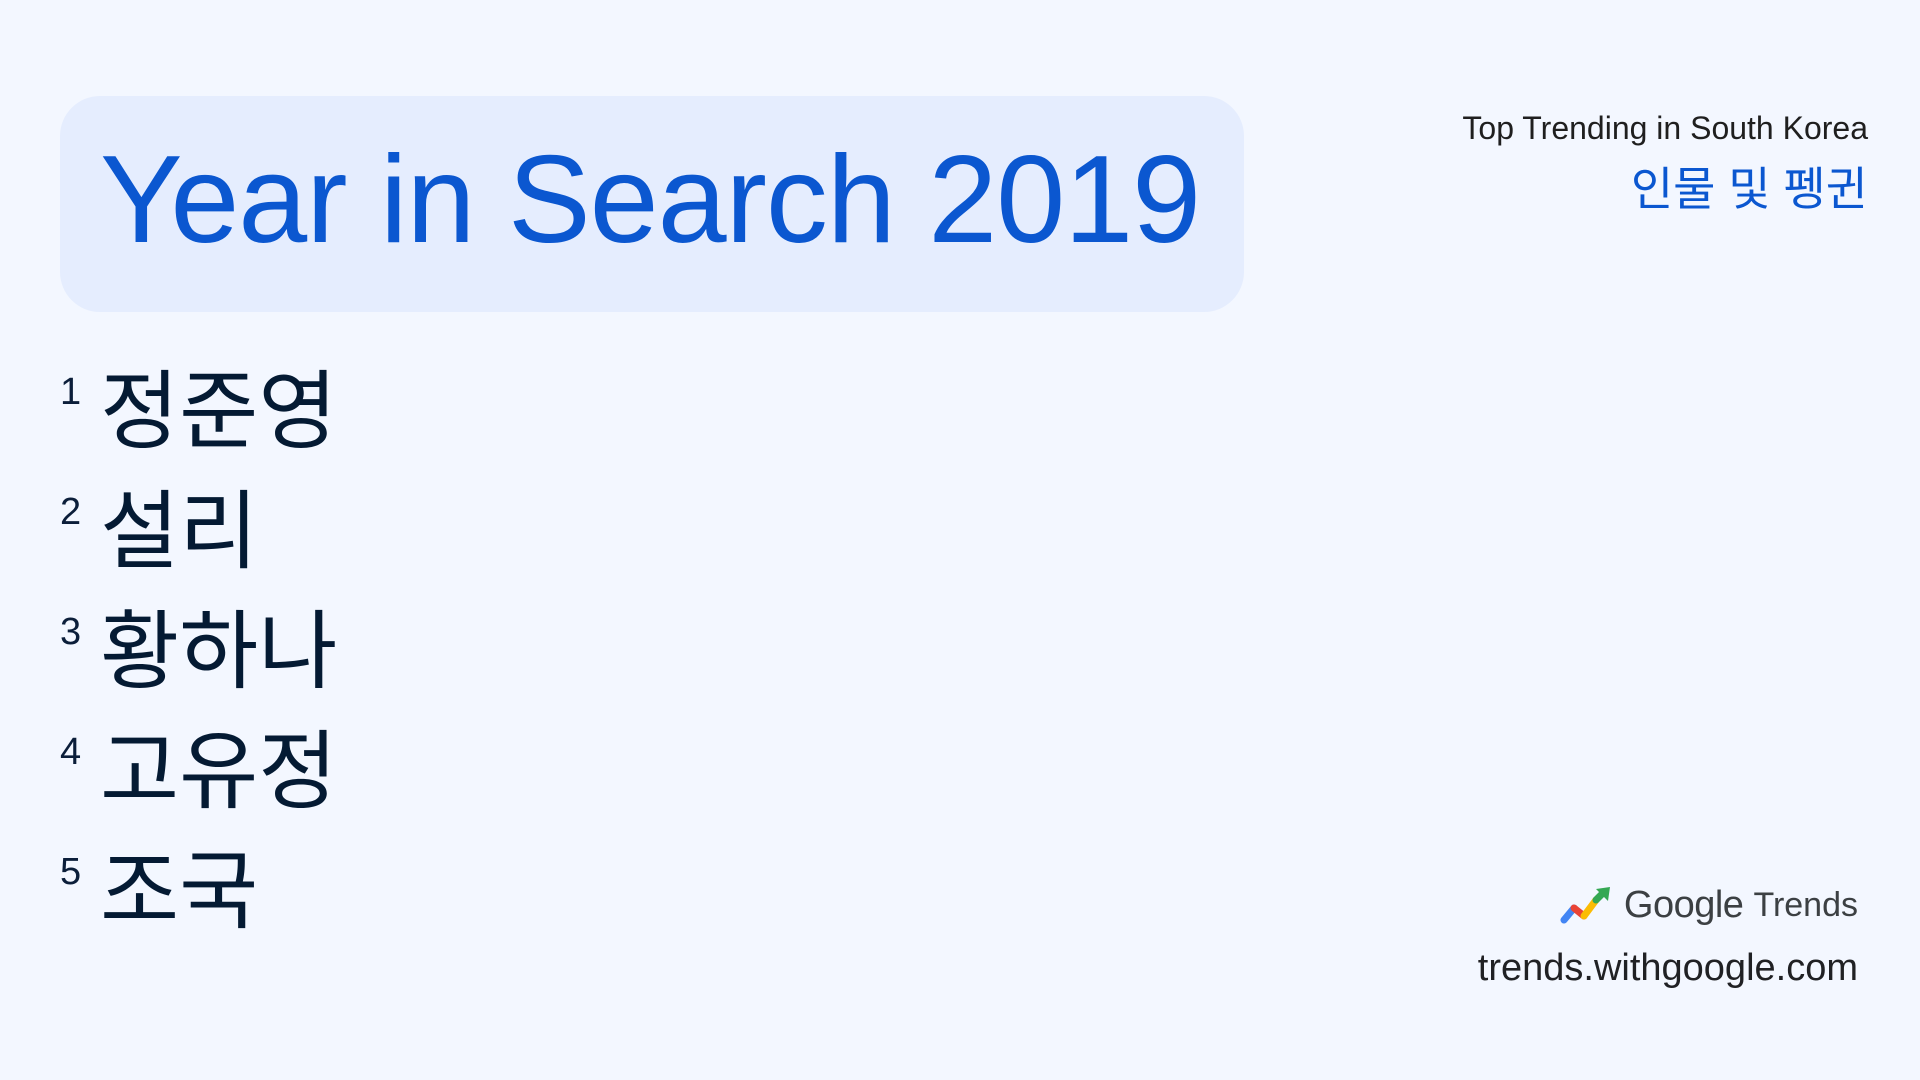 This screenshot has height=1080, width=1920. What do you see at coordinates (179, 892) in the screenshot?
I see `rank-name: 조국` at bounding box center [179, 892].